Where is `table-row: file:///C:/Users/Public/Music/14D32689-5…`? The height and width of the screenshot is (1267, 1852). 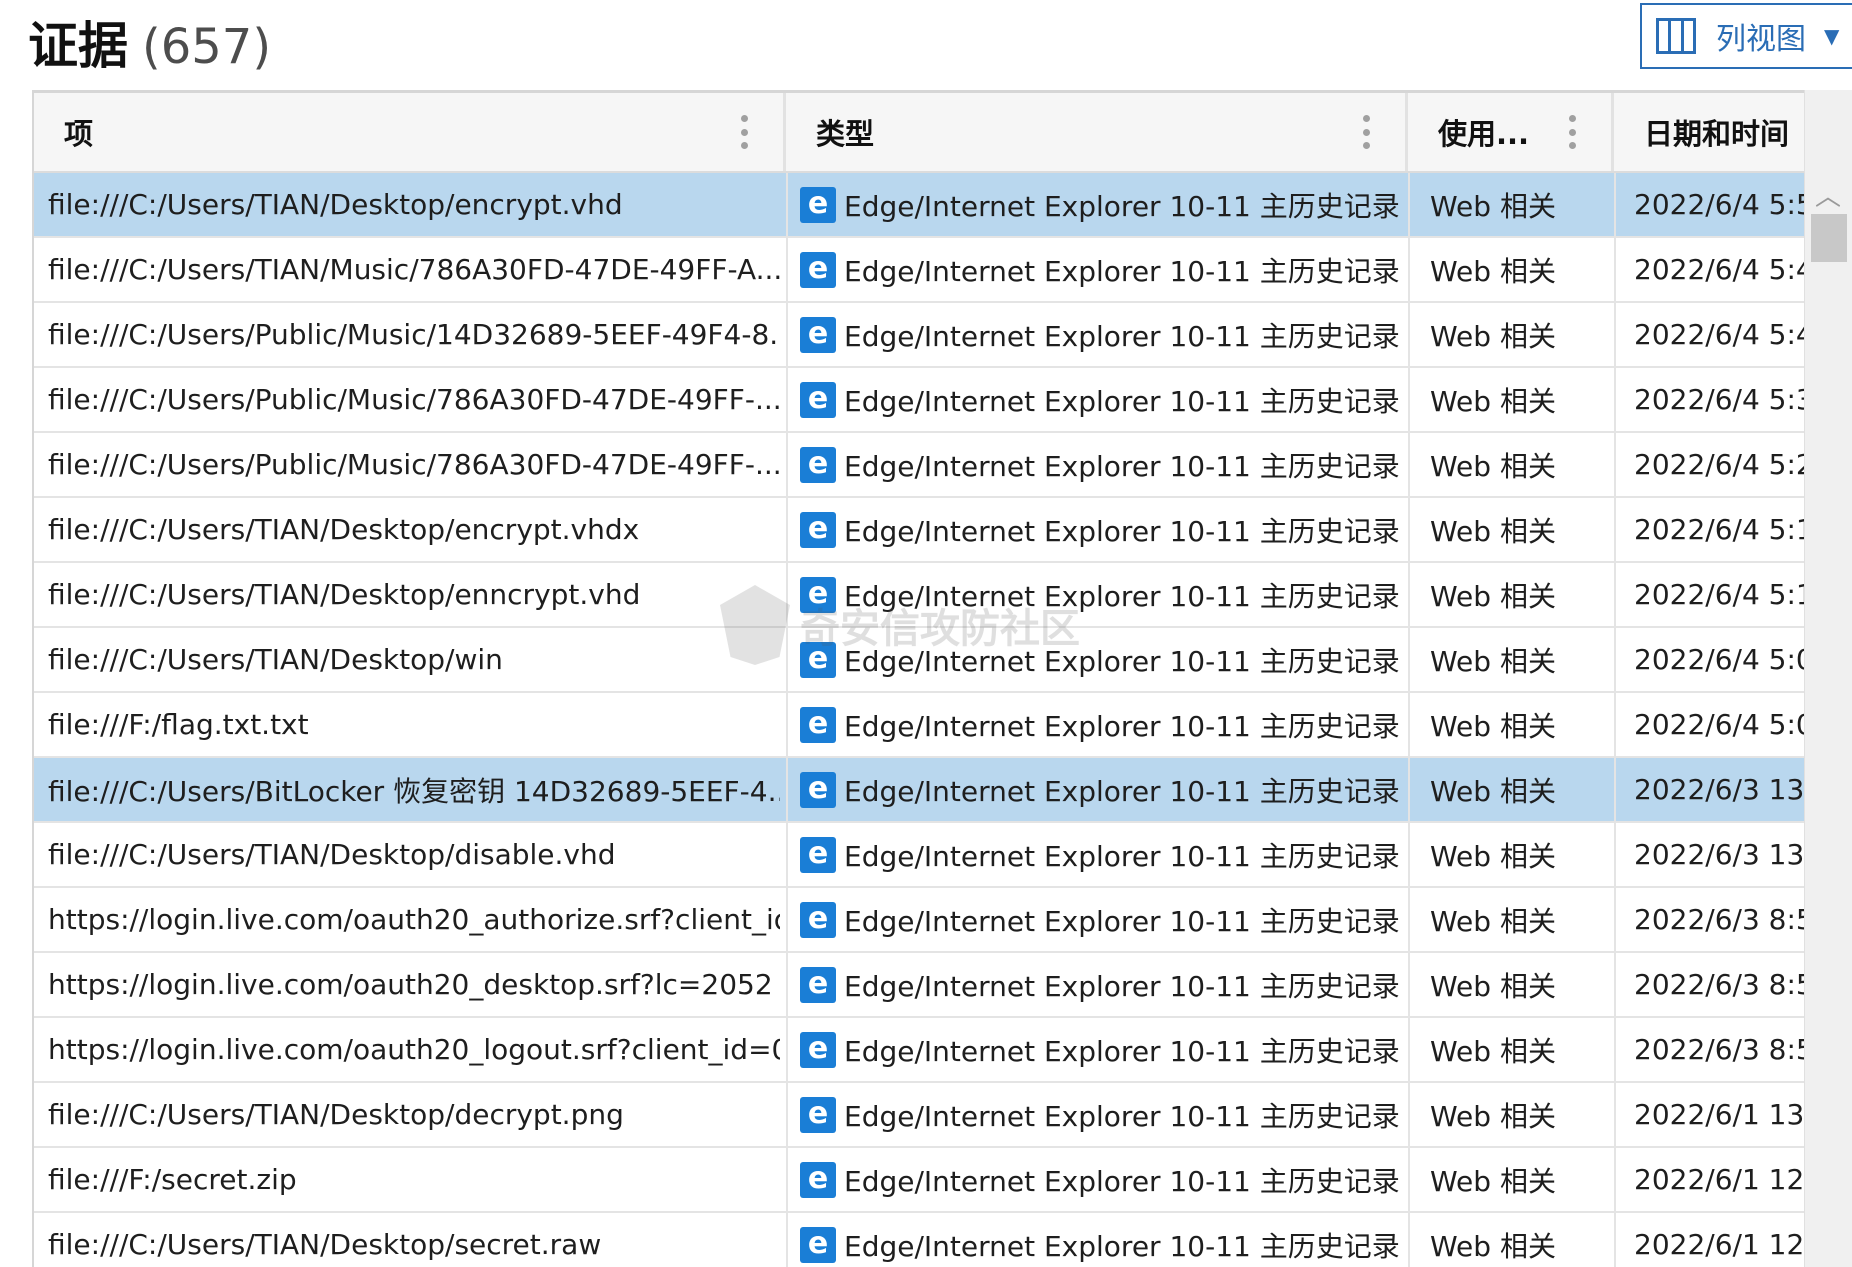 table-row: file:///C:/Users/Public/Music/14D32689-5… is located at coordinates (919, 335).